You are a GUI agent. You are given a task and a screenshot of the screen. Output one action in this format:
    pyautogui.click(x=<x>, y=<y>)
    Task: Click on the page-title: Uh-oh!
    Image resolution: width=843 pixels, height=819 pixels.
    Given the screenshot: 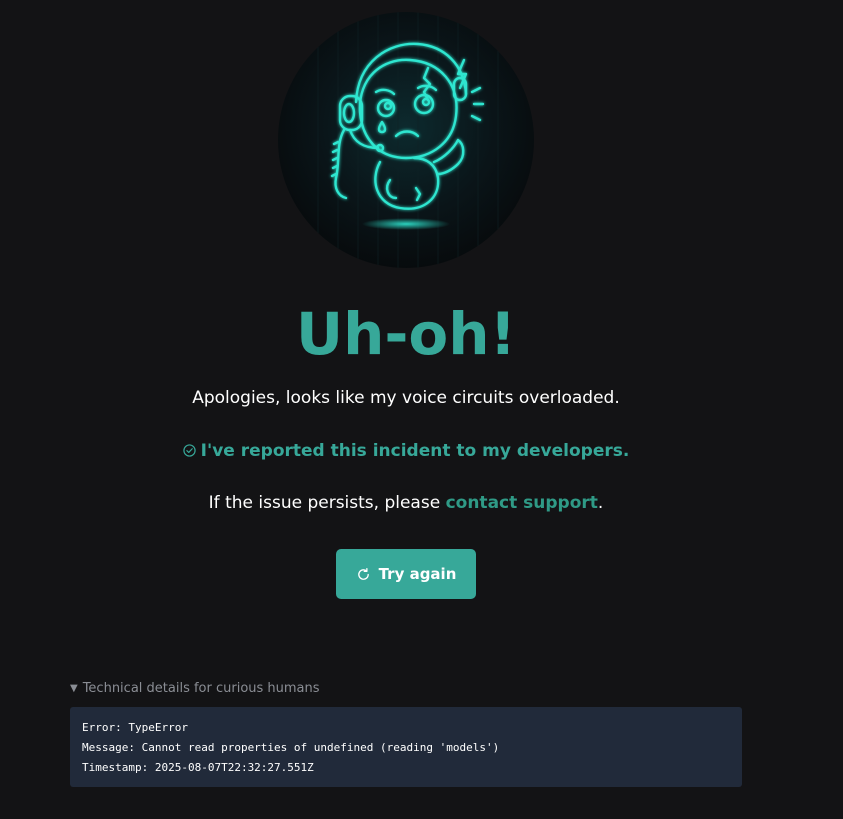 What is the action you would take?
    pyautogui.click(x=406, y=334)
    